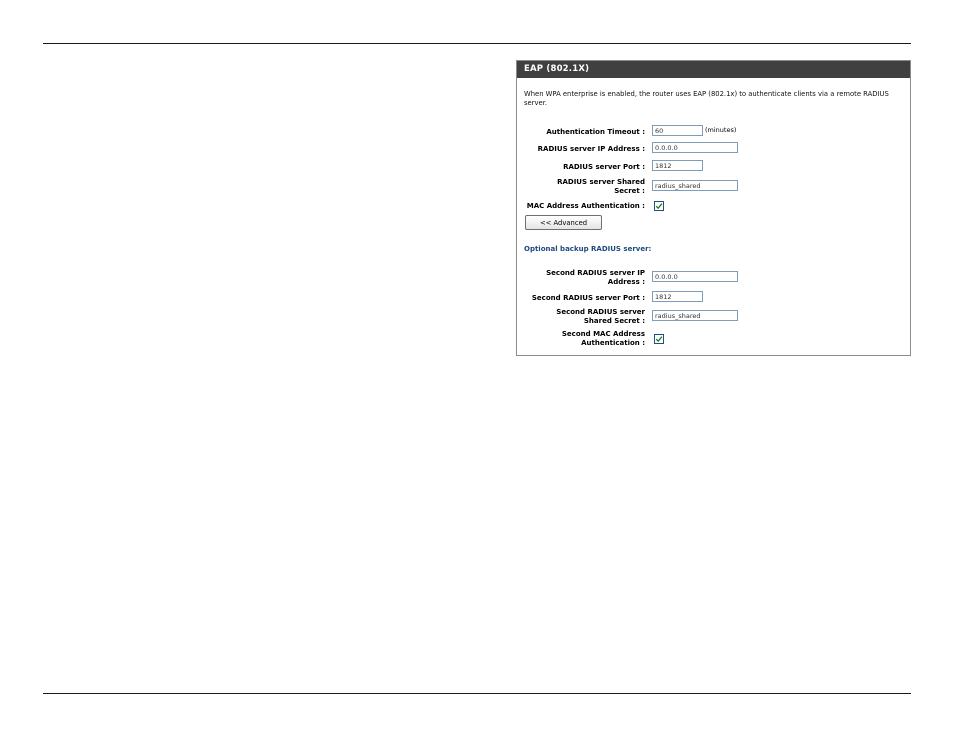  Describe the element at coordinates (721, 130) in the screenshot. I see `auth-timeout-unit: (minutes)` at that location.